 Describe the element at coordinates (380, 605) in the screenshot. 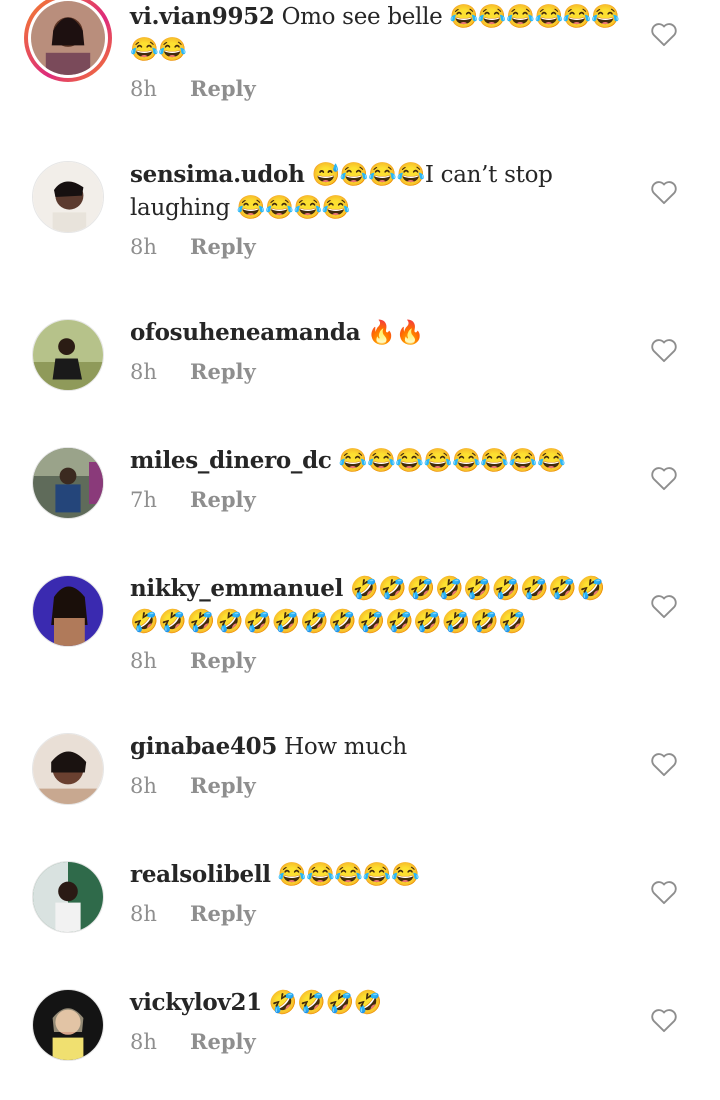

I see `comment-text: nikky_emmanuel 🤣🤣🤣🤣🤣🤣🤣🤣🤣🤣🤣🤣🤣🤣🤣🤣🤣🤣🤣🤣🤣🤣🤣` at that location.